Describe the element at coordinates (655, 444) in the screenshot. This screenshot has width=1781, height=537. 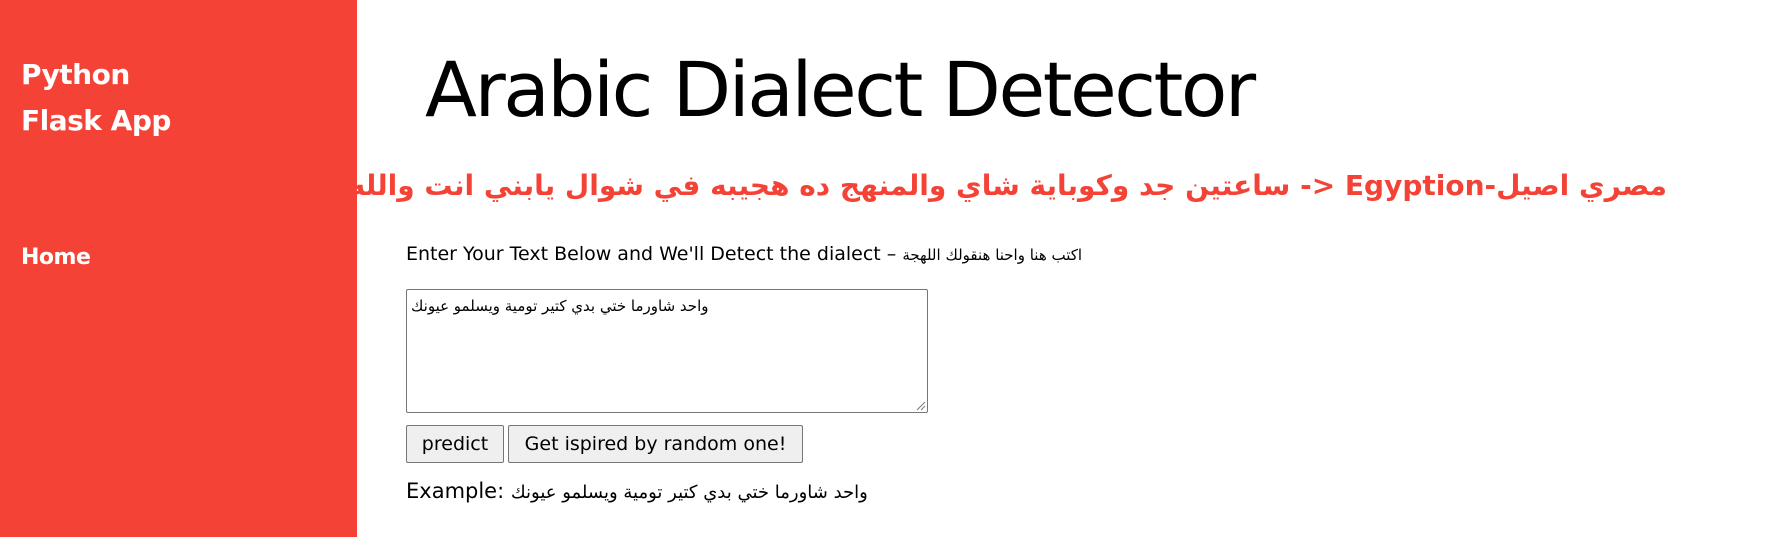
I see `random-example-button: Get ispired by random one!` at that location.